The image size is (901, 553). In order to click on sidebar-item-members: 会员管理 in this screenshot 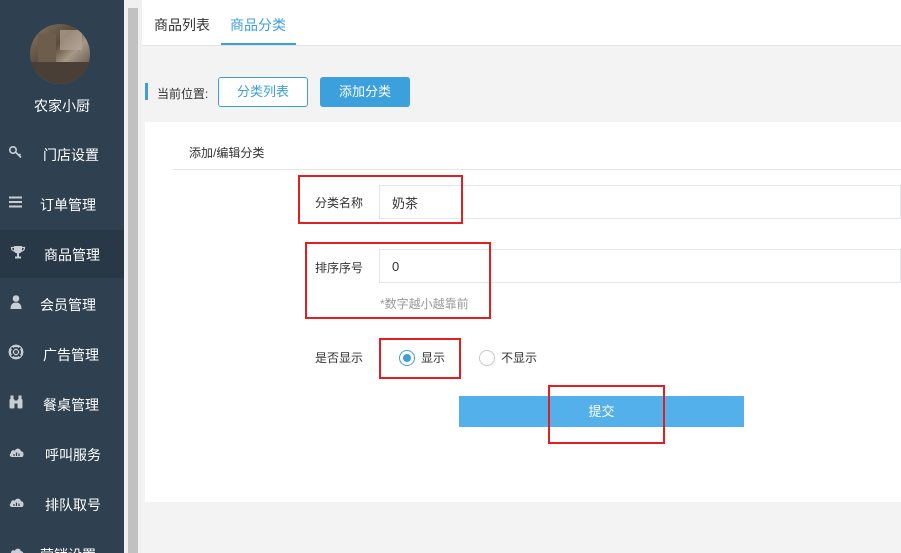, I will do `click(62, 304)`.